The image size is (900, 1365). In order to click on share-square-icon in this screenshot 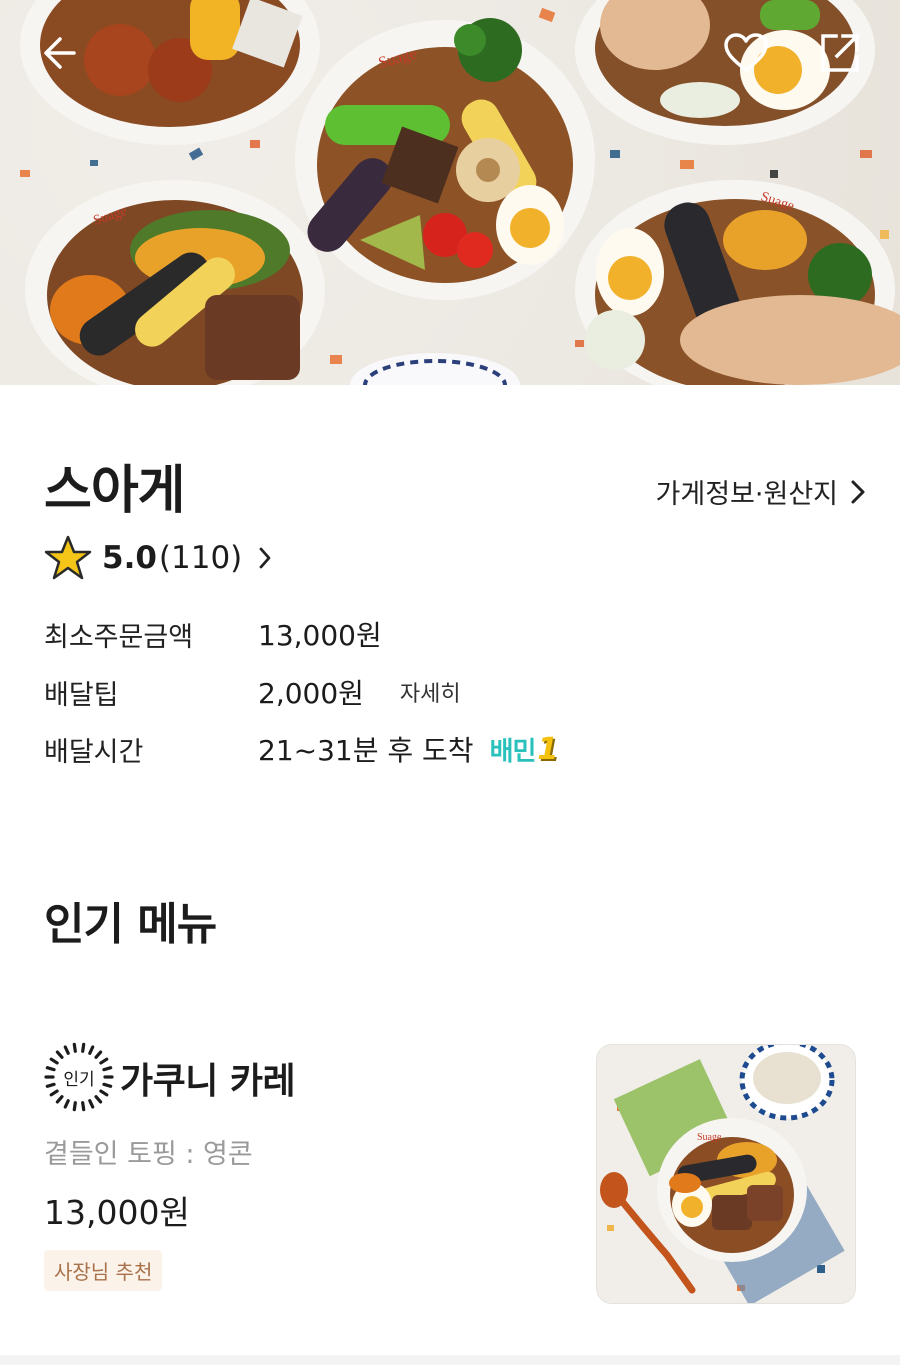, I will do `click(840, 52)`.